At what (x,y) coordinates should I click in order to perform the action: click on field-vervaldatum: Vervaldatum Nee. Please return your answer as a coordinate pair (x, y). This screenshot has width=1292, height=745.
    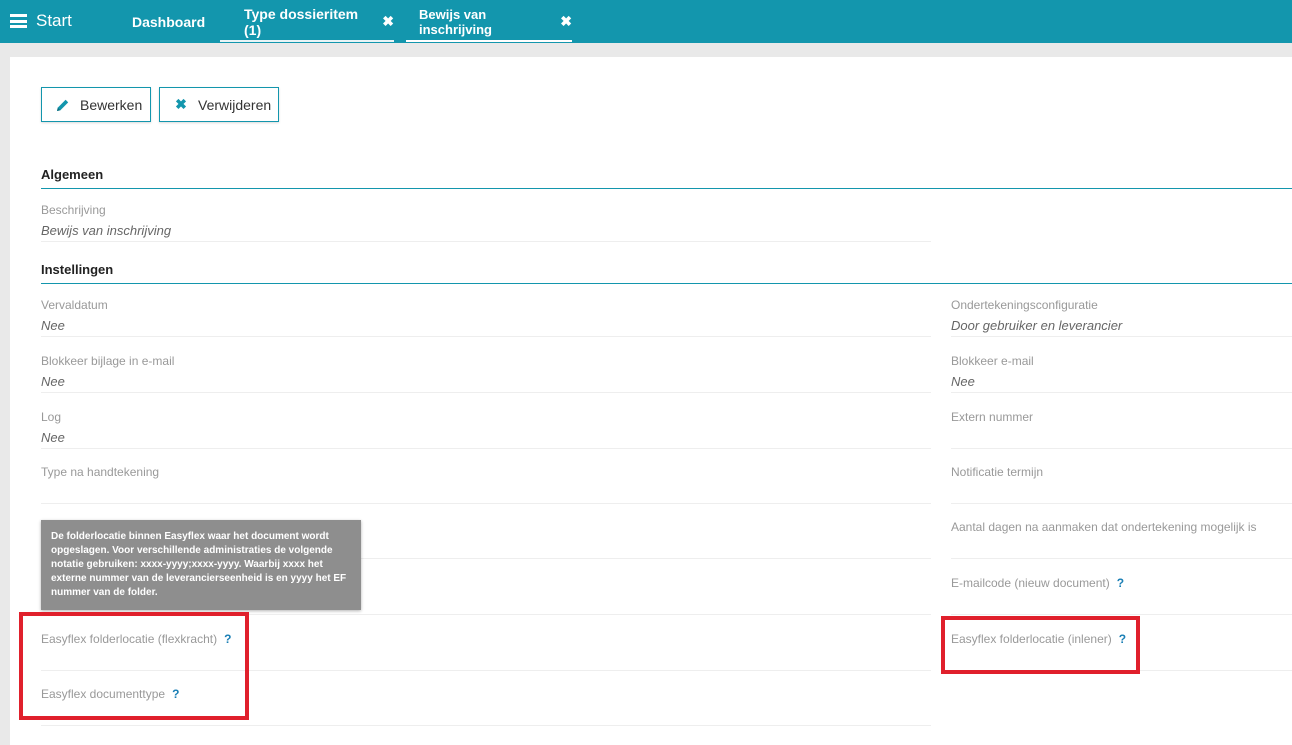
    Looking at the image, I should click on (486, 317).